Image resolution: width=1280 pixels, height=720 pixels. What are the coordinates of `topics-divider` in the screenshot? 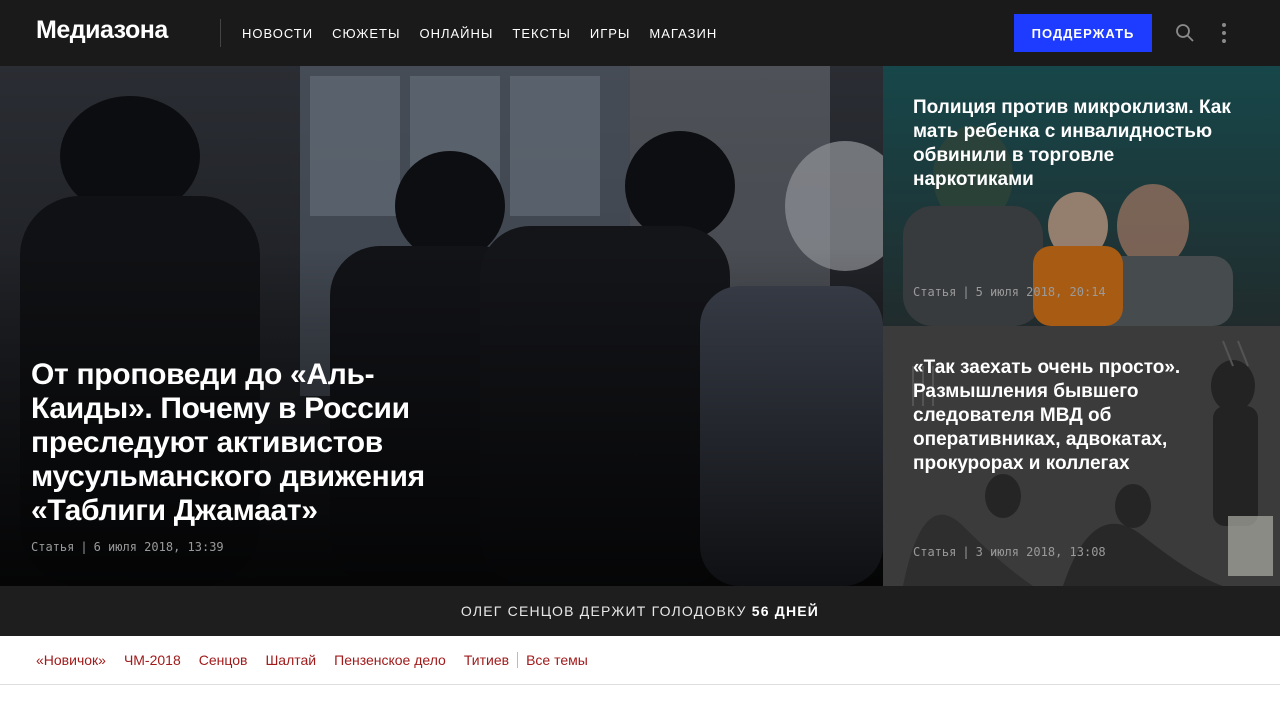 It's located at (518, 660).